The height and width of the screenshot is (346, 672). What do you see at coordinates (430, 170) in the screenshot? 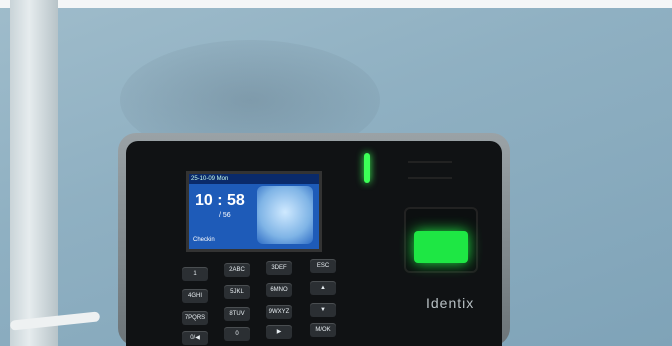
I see `speaker-grille` at bounding box center [430, 170].